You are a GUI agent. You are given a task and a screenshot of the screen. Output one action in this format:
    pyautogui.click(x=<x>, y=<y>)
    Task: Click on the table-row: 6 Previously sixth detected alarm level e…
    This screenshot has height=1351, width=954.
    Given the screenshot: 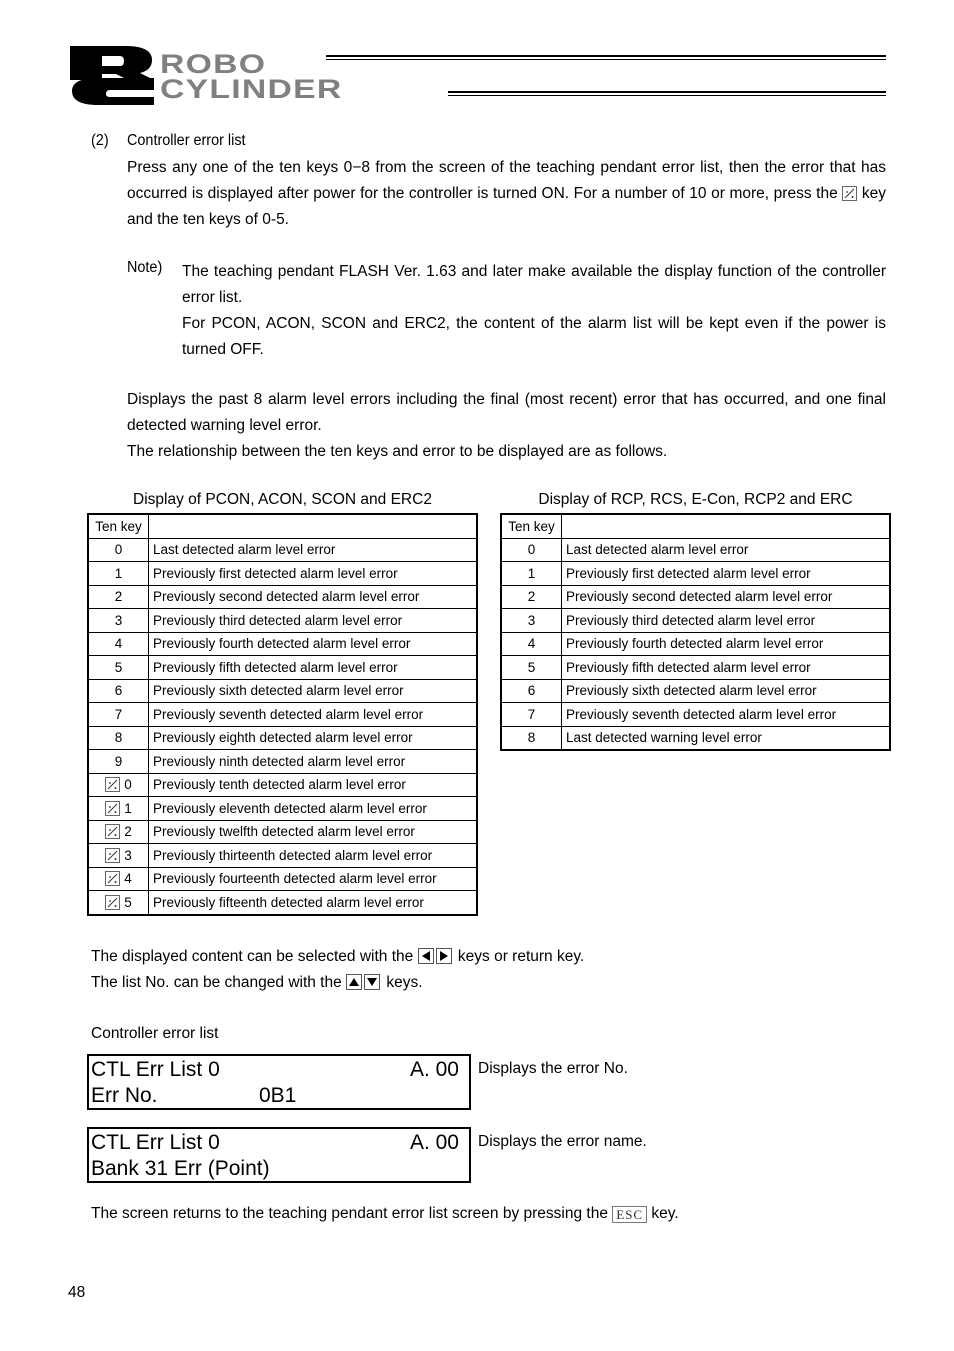 What is the action you would take?
    pyautogui.click(x=695, y=690)
    